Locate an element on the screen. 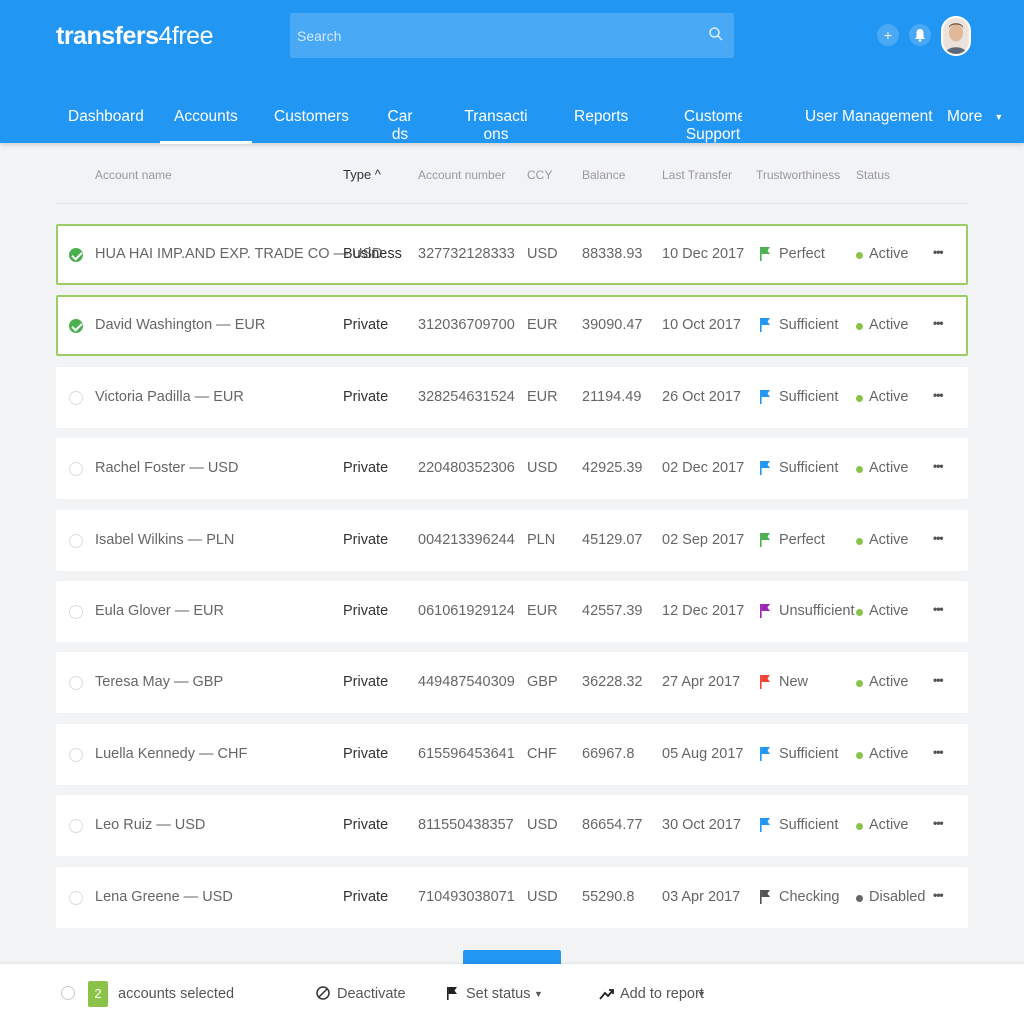 This screenshot has width=1024, height=1024. col-balance: Balance is located at coordinates (603, 175).